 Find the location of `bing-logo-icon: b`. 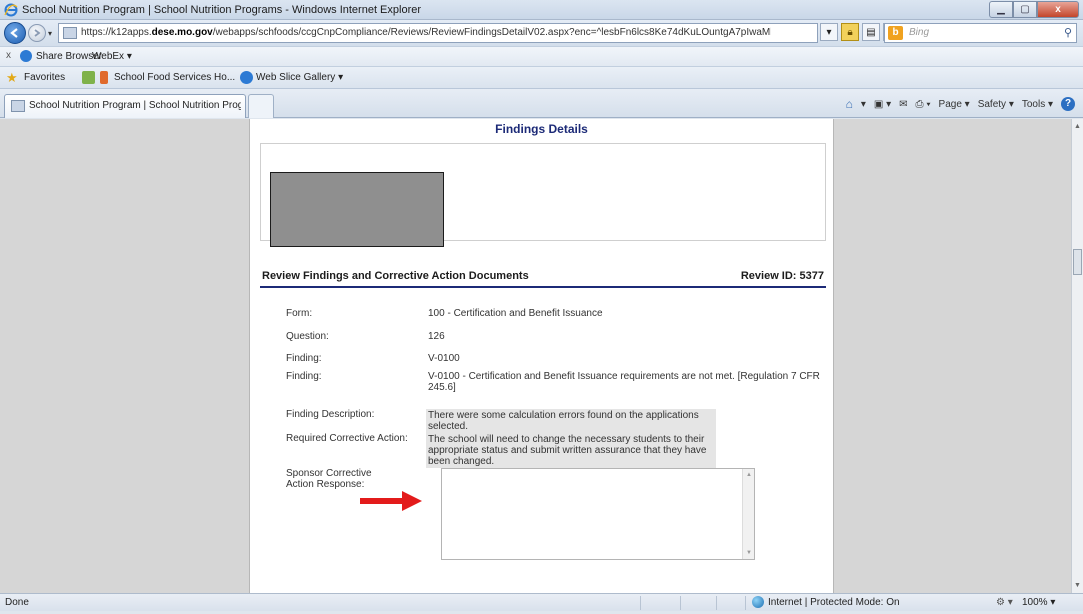

bing-logo-icon: b is located at coordinates (895, 33).